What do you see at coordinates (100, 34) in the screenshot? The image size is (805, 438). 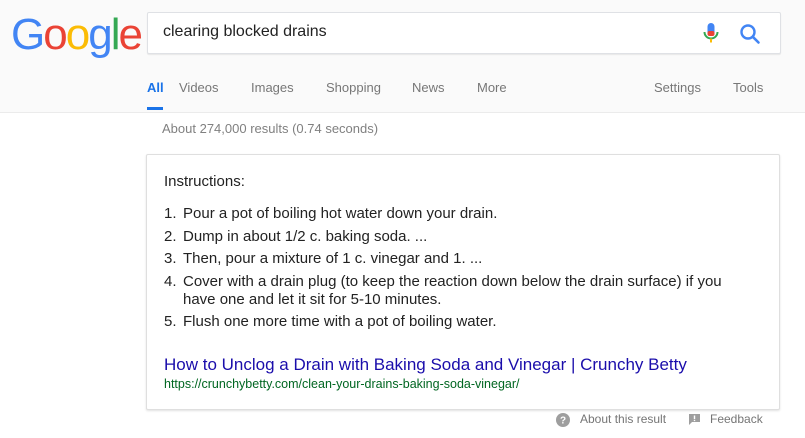 I see `logo-letter: g` at bounding box center [100, 34].